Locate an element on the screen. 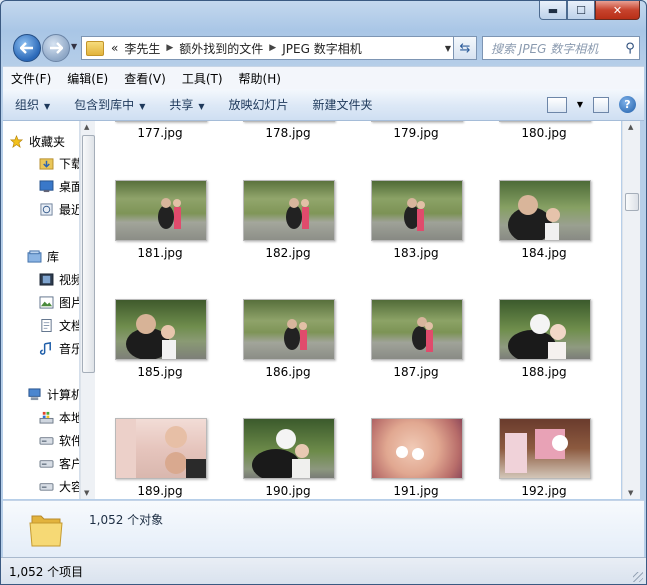 Image resolution: width=647 pixels, height=585 pixels. file-name: 189.jpg is located at coordinates (160, 491).